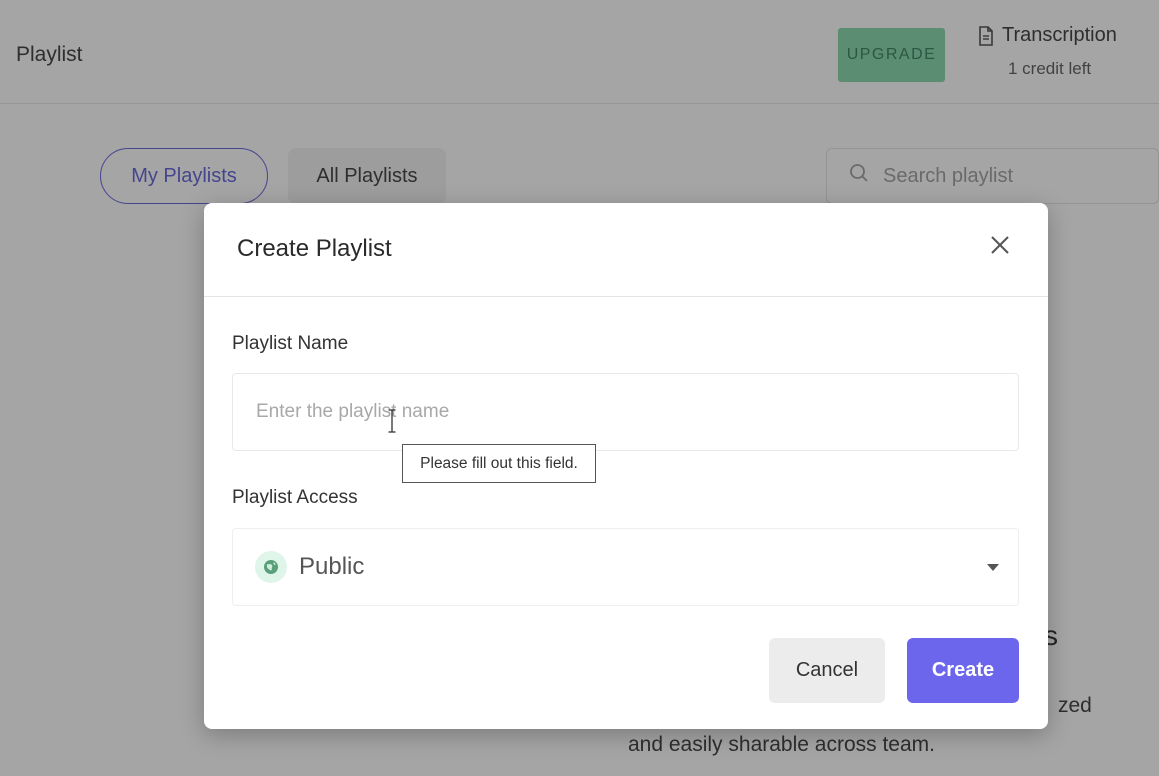  What do you see at coordinates (314, 248) in the screenshot?
I see `modal-title: Create Playlist` at bounding box center [314, 248].